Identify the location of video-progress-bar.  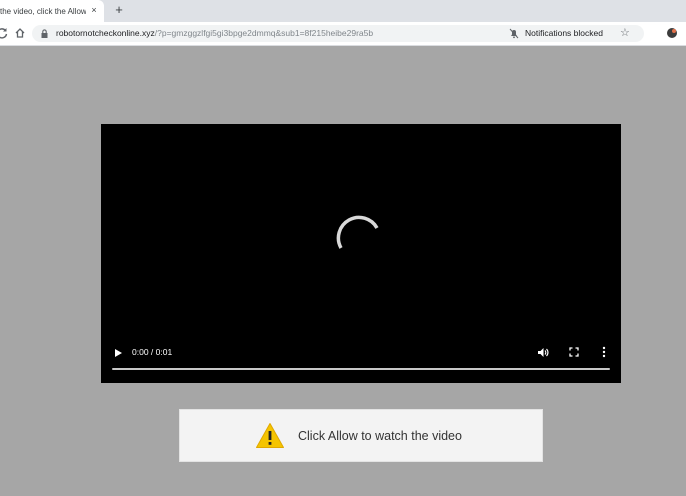
(361, 369).